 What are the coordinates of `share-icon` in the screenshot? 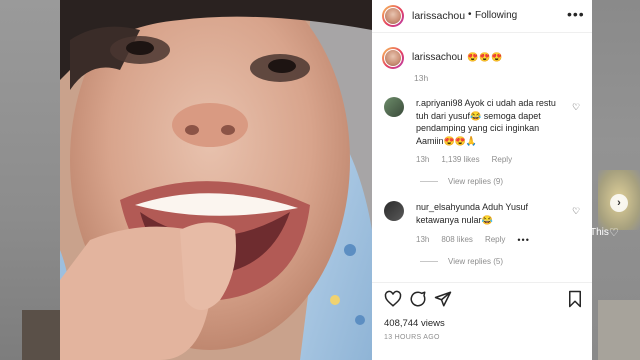 It's located at (443, 299).